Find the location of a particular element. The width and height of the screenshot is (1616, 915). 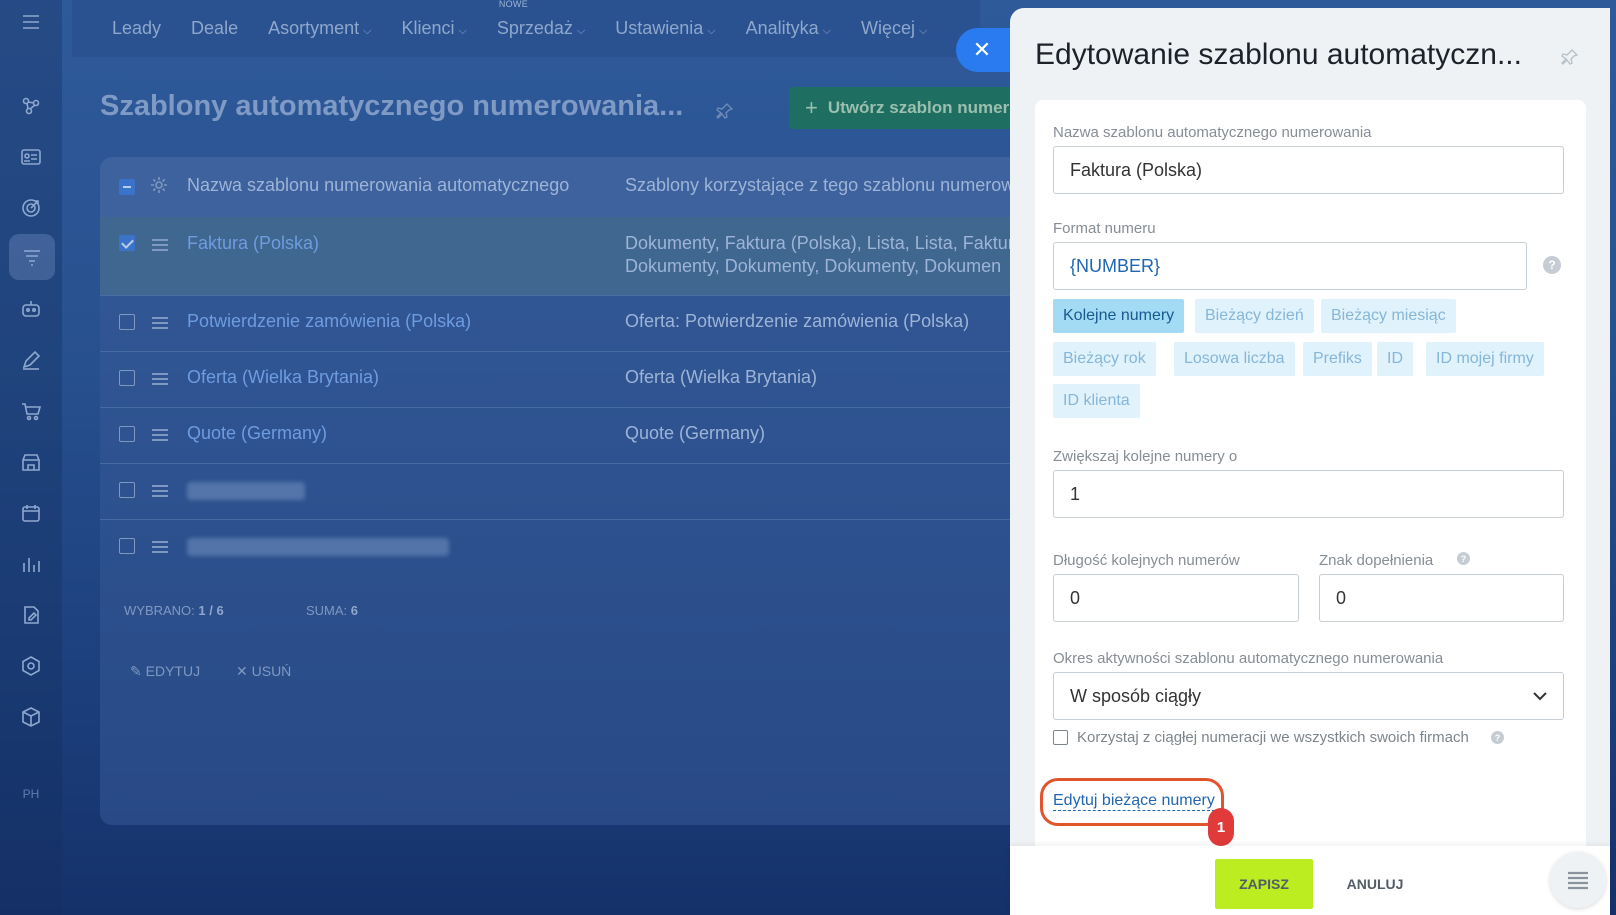

list-menu-button is located at coordinates (1578, 880).